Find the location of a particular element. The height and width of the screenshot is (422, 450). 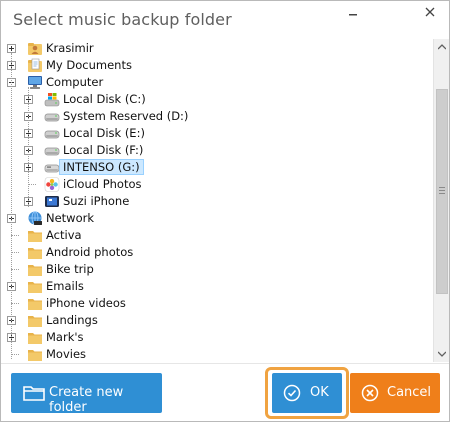

scroll-thumb is located at coordinates (442, 191).